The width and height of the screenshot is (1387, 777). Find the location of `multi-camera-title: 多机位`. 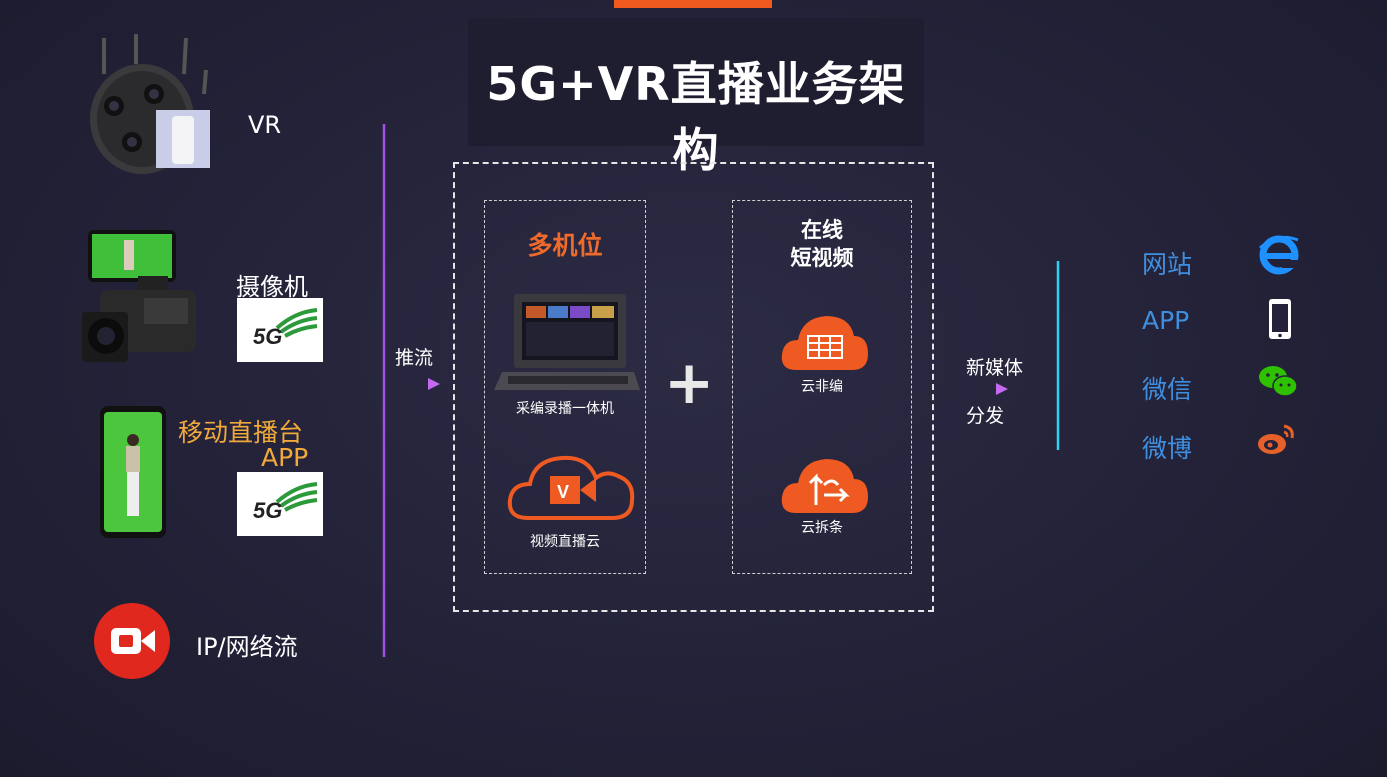

multi-camera-title: 多机位 is located at coordinates (565, 245).